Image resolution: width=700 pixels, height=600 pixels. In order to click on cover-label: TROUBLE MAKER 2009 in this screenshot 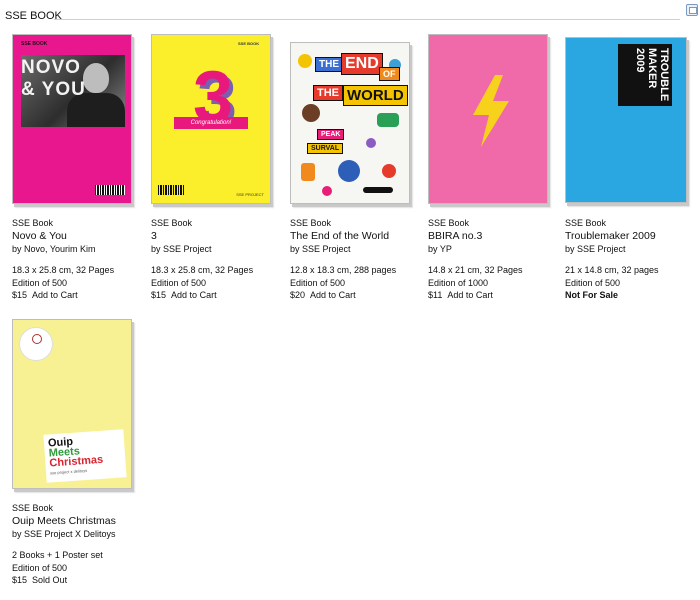, I will do `click(645, 75)`.